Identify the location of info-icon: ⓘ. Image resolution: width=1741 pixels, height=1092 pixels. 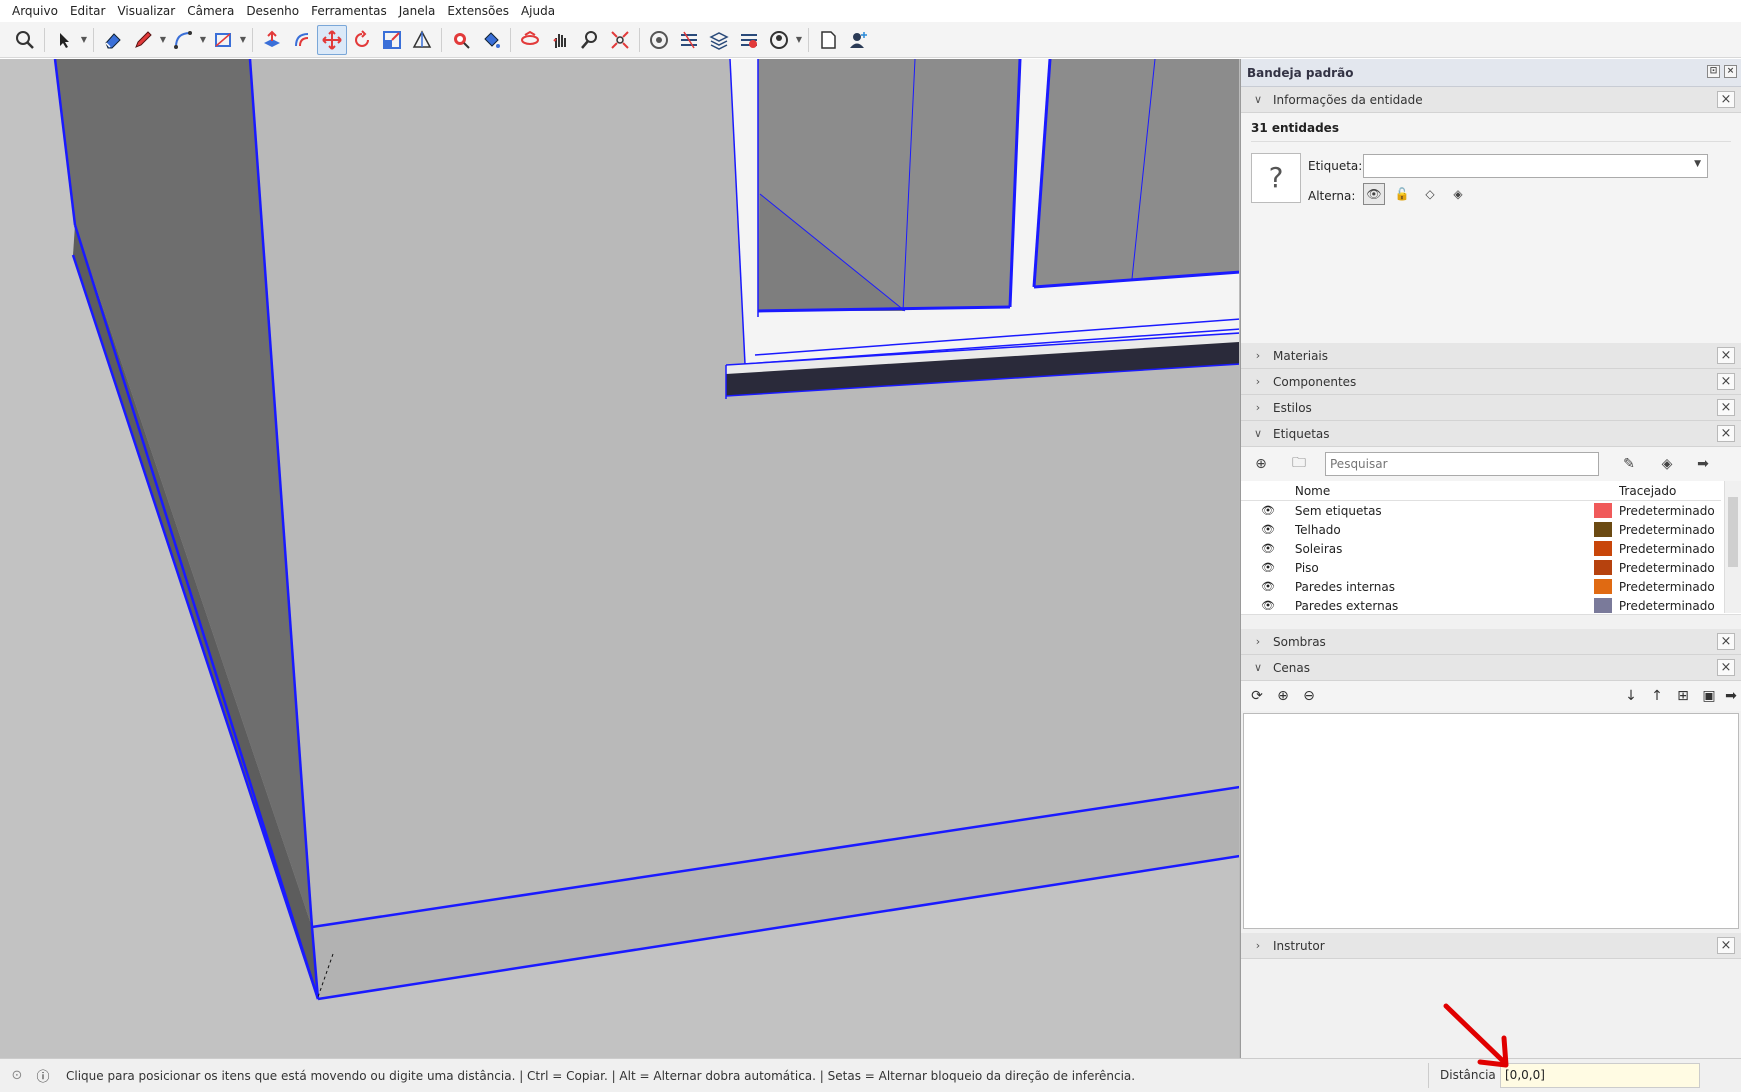
(43, 1075).